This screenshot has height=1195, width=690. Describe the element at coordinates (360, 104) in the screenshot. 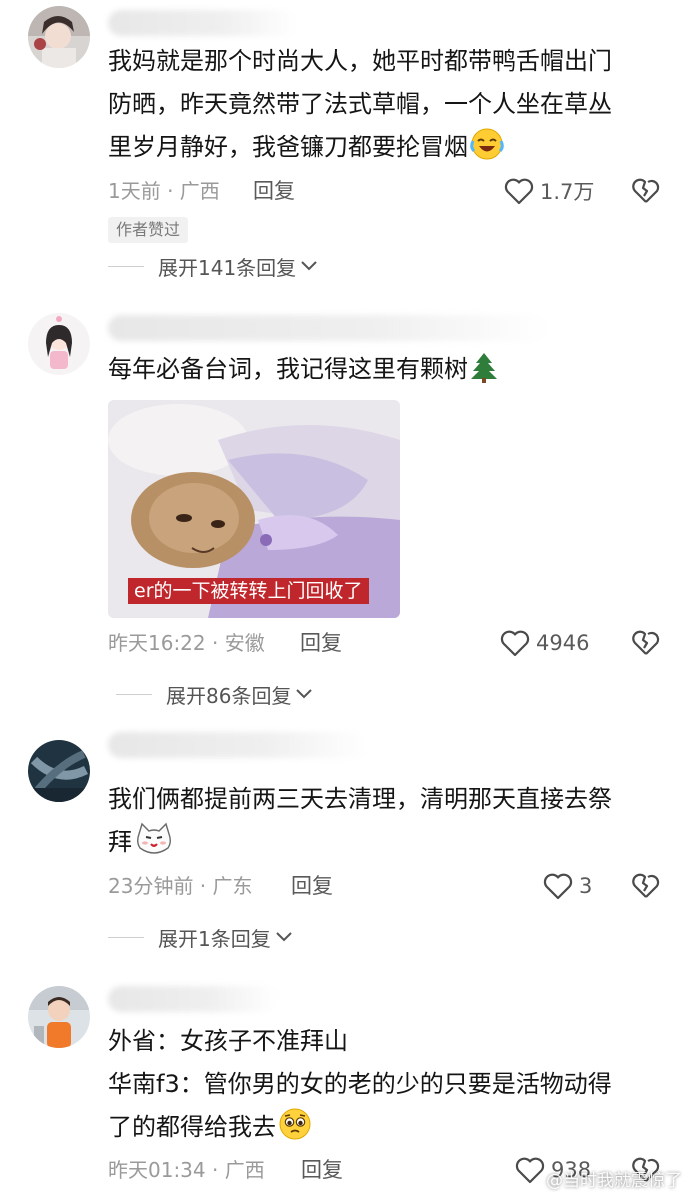

I see `comment-line: 防晒，昨天竟然带了法式草帽，一个人坐在草丛` at that location.